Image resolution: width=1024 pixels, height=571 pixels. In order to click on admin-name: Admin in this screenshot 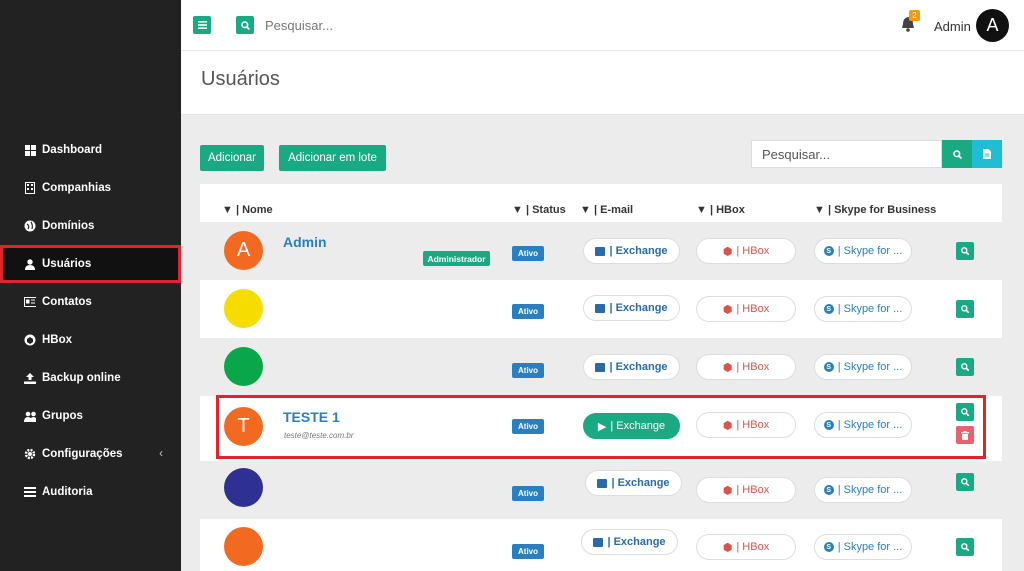, I will do `click(952, 26)`.